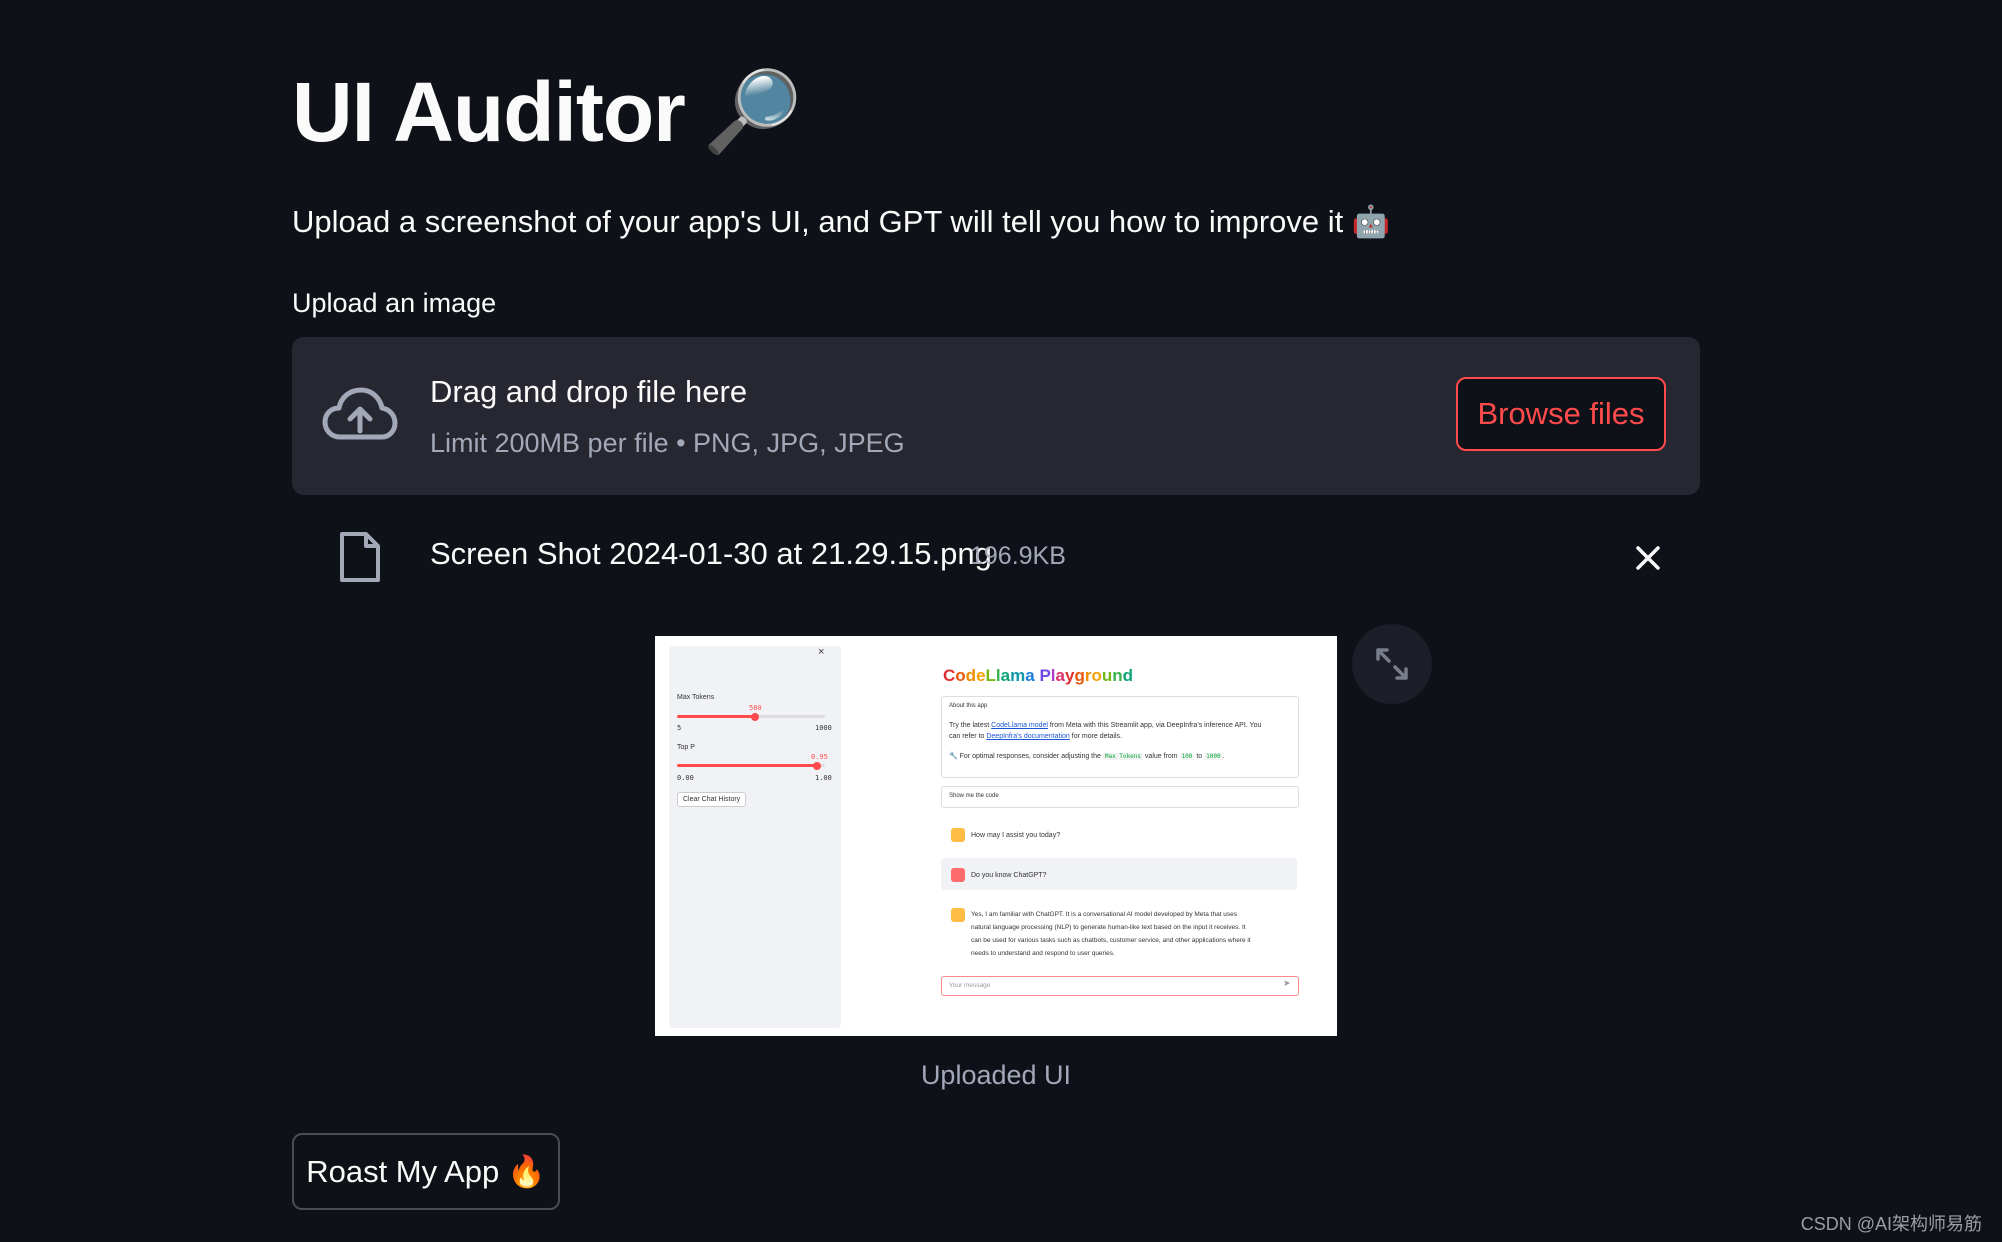  What do you see at coordinates (1018, 675) in the screenshot?
I see `preview-title-letter: m` at bounding box center [1018, 675].